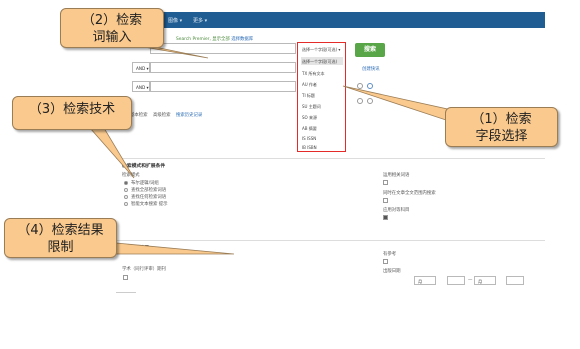 The height and width of the screenshot is (349, 580). I want to click on callout-2-line1: （2）检索, so click(112, 20).